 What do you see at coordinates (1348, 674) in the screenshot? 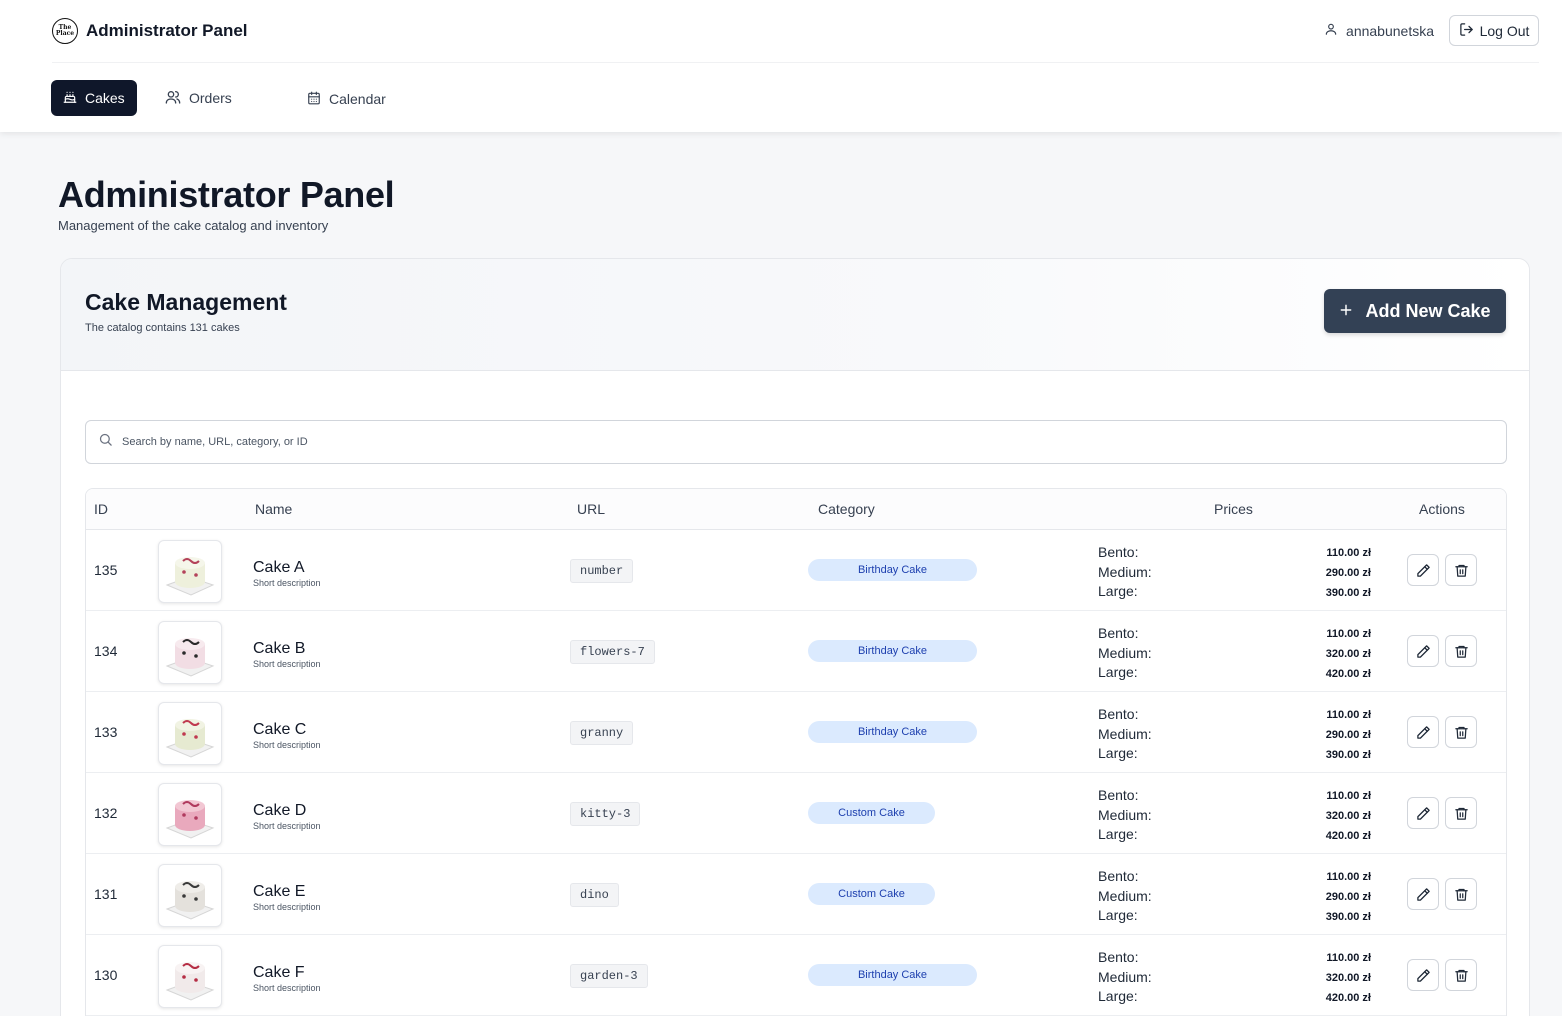
I see `price-large: 420.00 zł` at bounding box center [1348, 674].